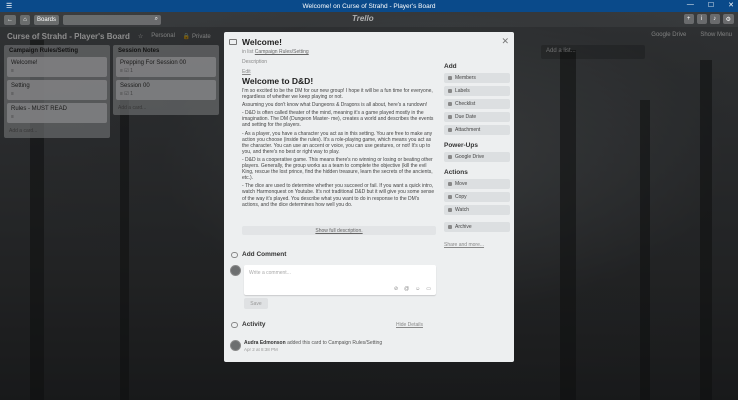 This screenshot has width=738, height=400. What do you see at coordinates (282, 52) in the screenshot?
I see `in-list-link: Campaign Rules/Setting` at bounding box center [282, 52].